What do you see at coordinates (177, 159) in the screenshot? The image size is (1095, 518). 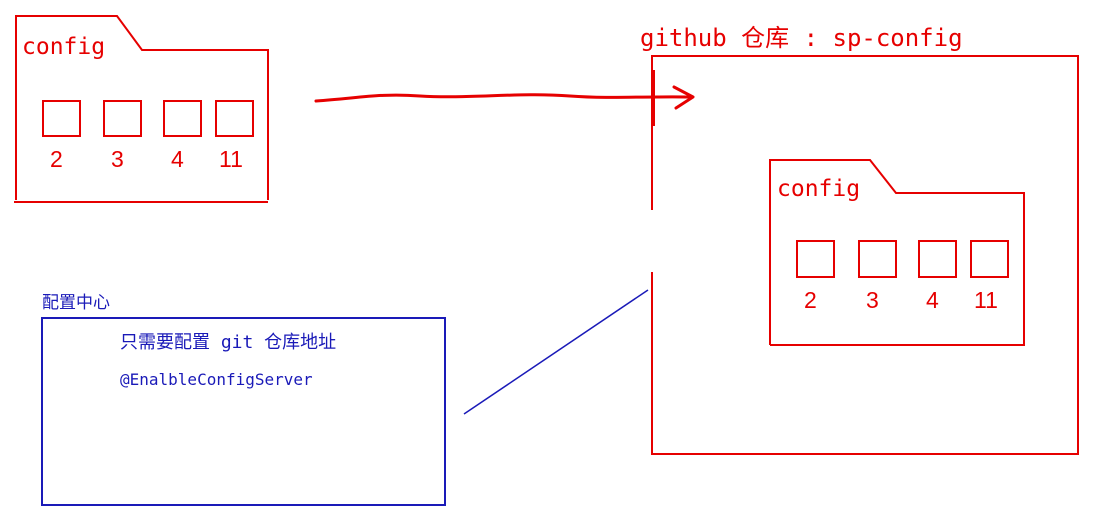 I see `left-box-3-label: 4` at bounding box center [177, 159].